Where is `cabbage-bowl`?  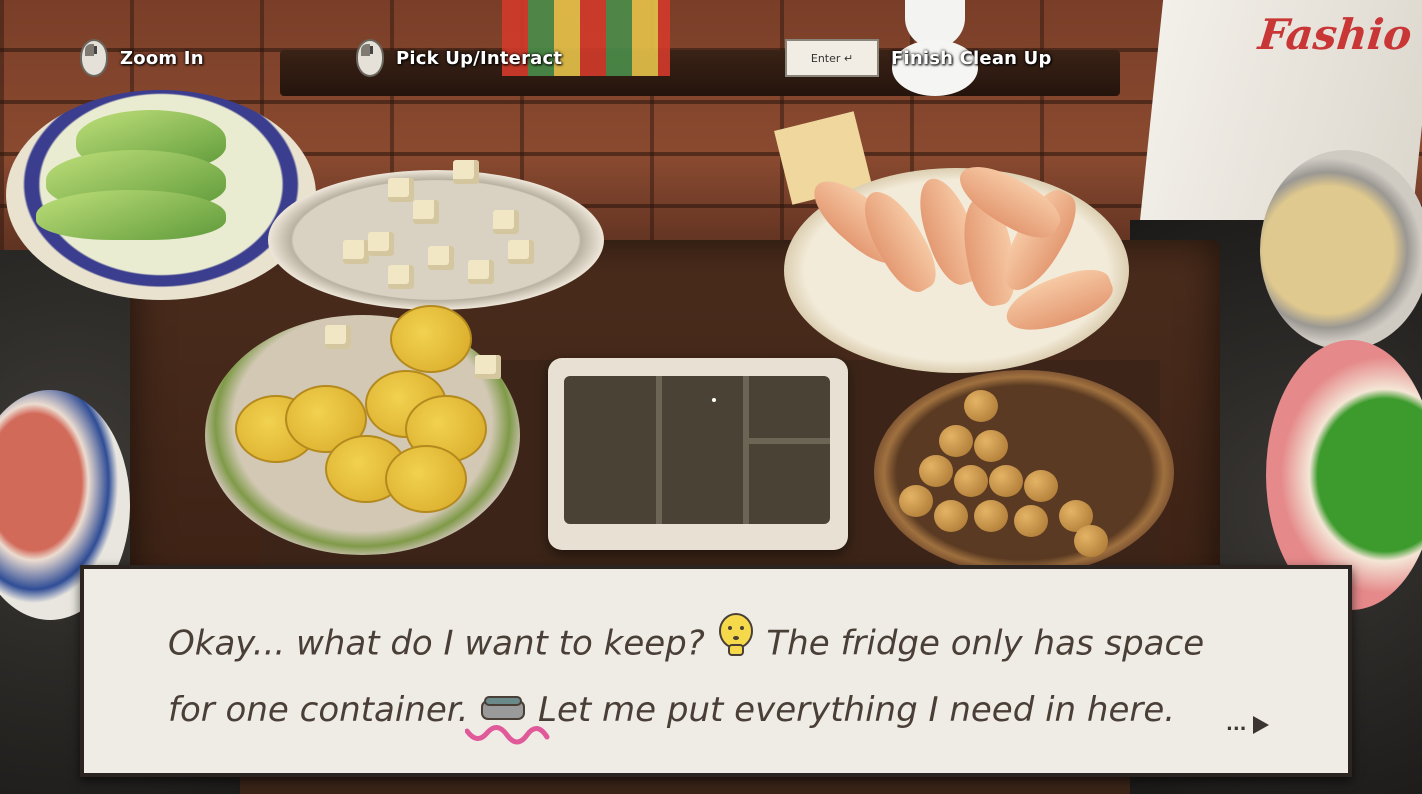
cabbage-bowl is located at coordinates (161, 195).